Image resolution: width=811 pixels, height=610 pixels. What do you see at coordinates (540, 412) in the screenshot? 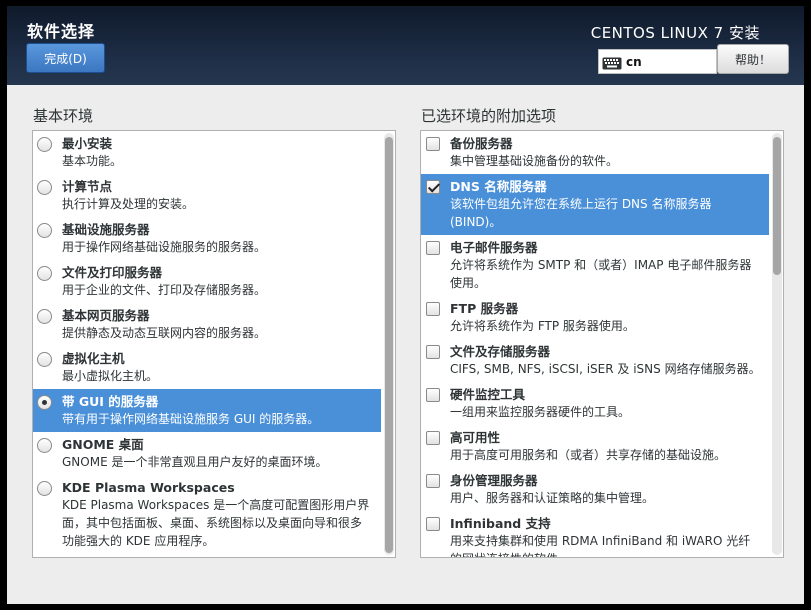
I see `addon-description: 一组用来监控服务器硬件的工具。` at bounding box center [540, 412].